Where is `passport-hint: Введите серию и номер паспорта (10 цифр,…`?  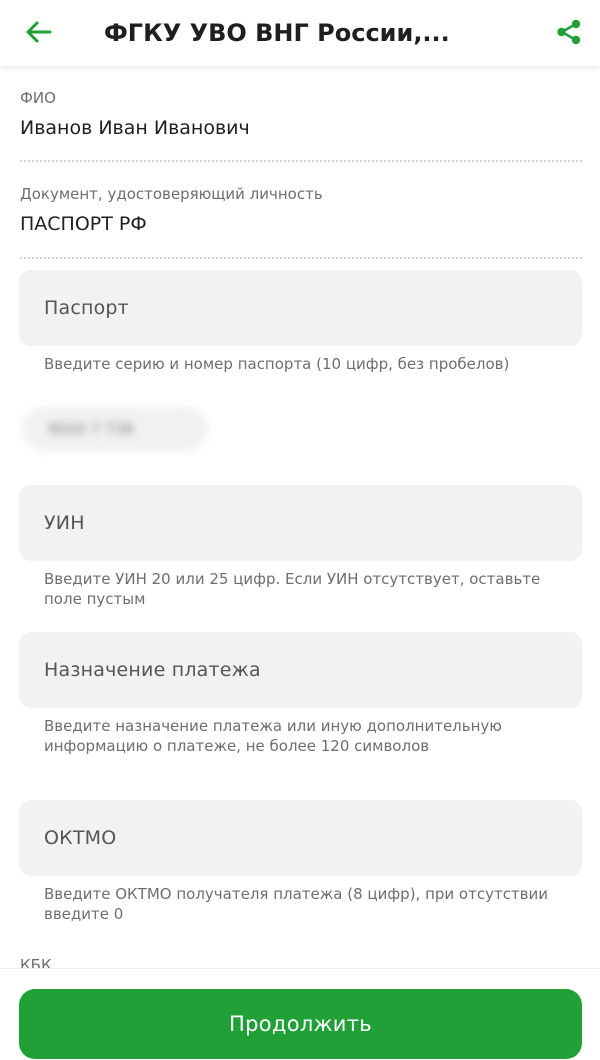
passport-hint: Введите серию и номер паспорта (10 цифр,… is located at coordinates (277, 364).